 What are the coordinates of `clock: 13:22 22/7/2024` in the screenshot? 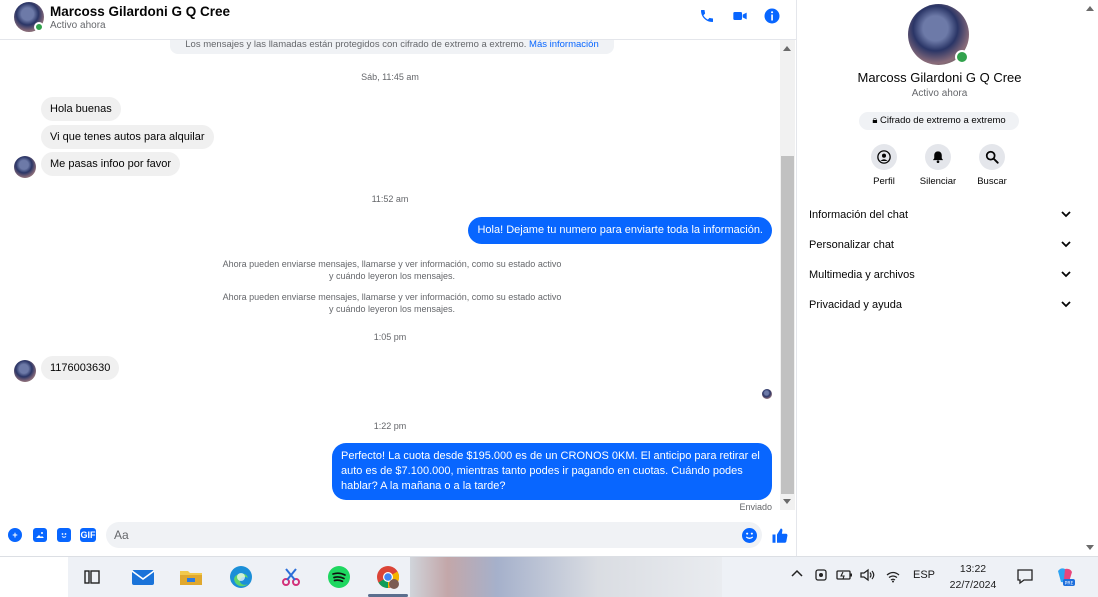 It's located at (973, 577).